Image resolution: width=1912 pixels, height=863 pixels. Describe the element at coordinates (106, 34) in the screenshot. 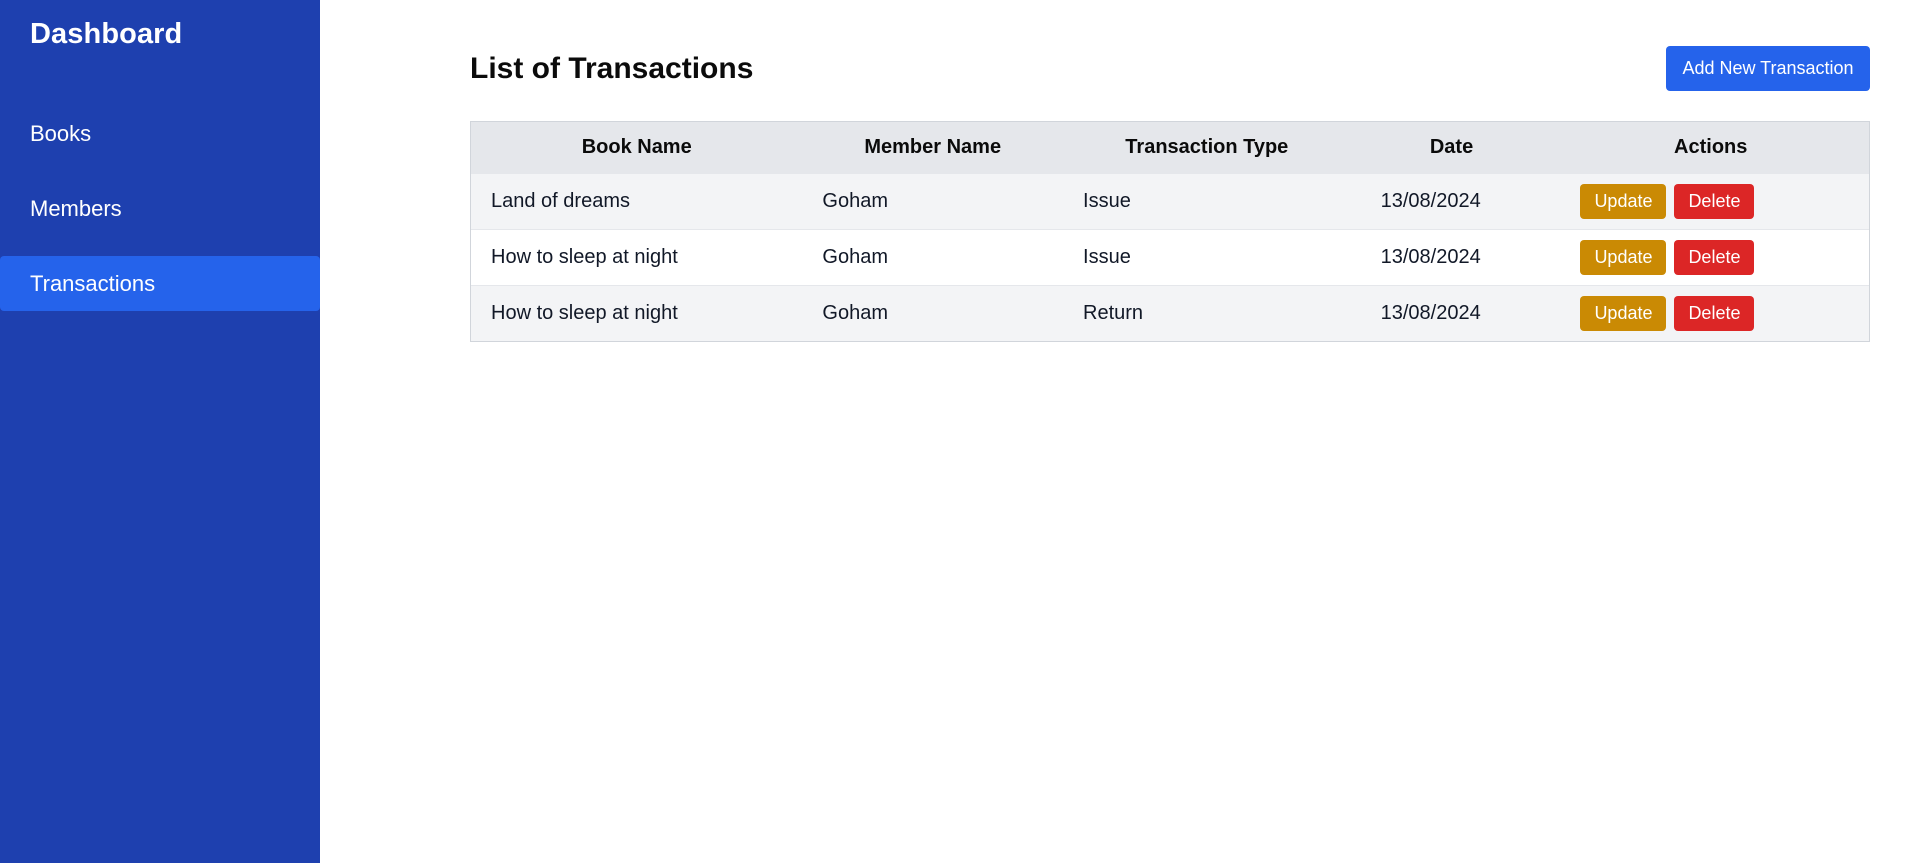

I see `sidebar-title: Dashboard` at that location.